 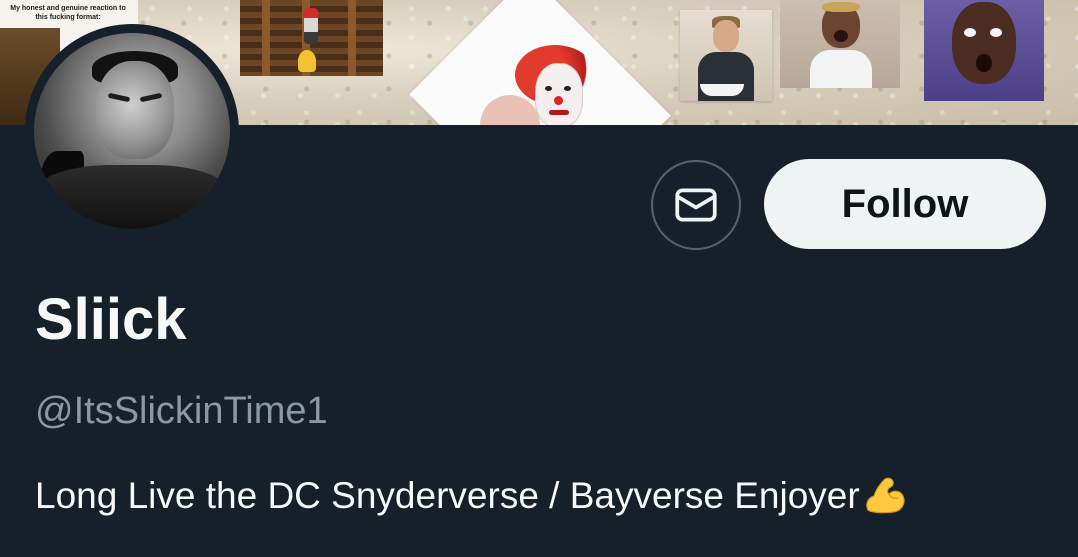 I want to click on meme-headband, so click(x=841, y=7).